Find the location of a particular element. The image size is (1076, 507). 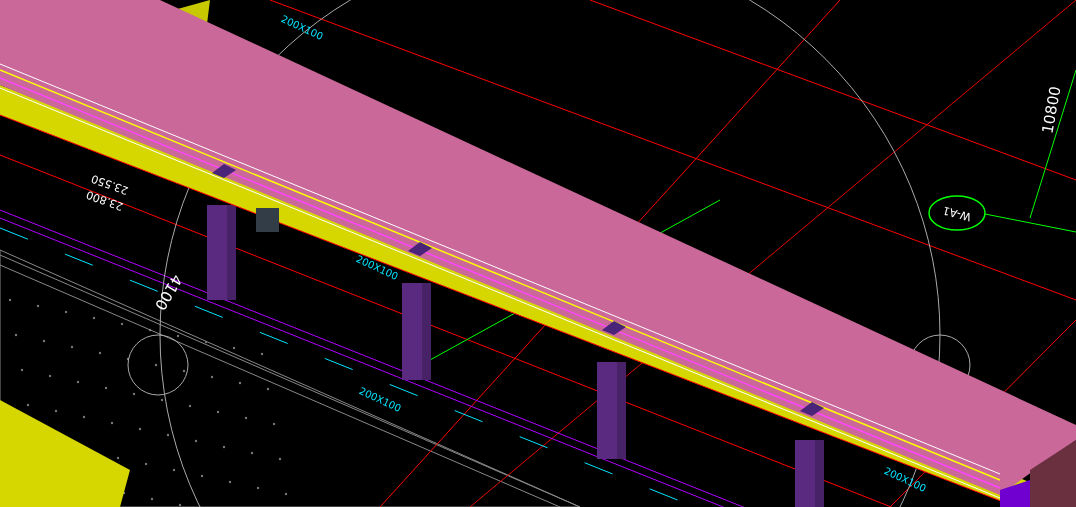

column-drawing is located at coordinates (809, 473).